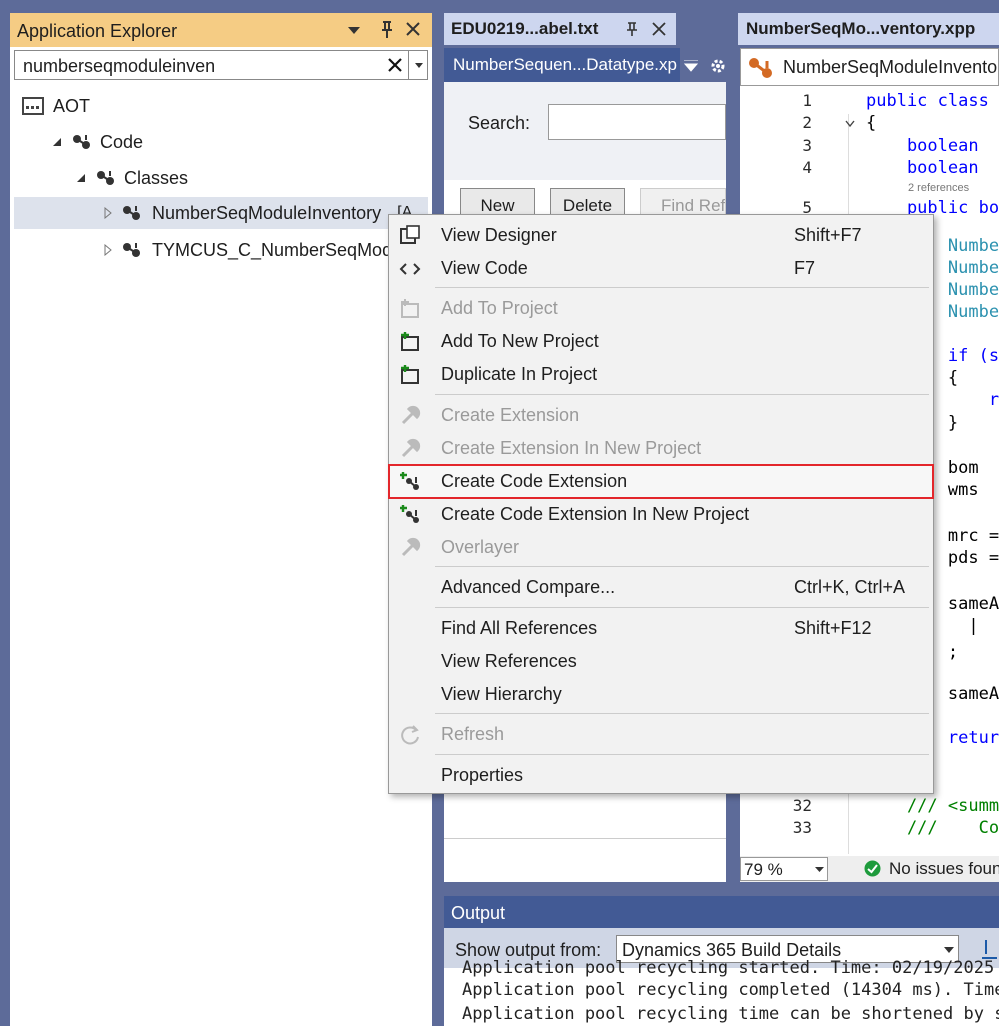  What do you see at coordinates (519, 628) in the screenshot?
I see `menu-item-label: Find All References` at bounding box center [519, 628].